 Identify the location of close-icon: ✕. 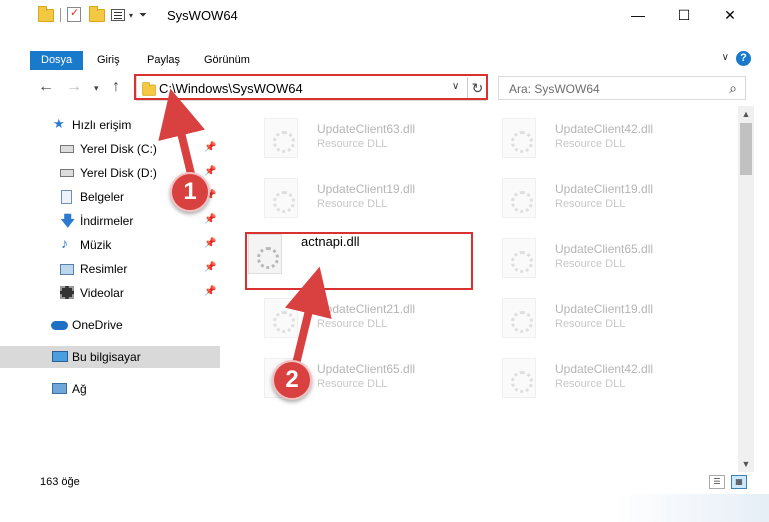
(730, 14).